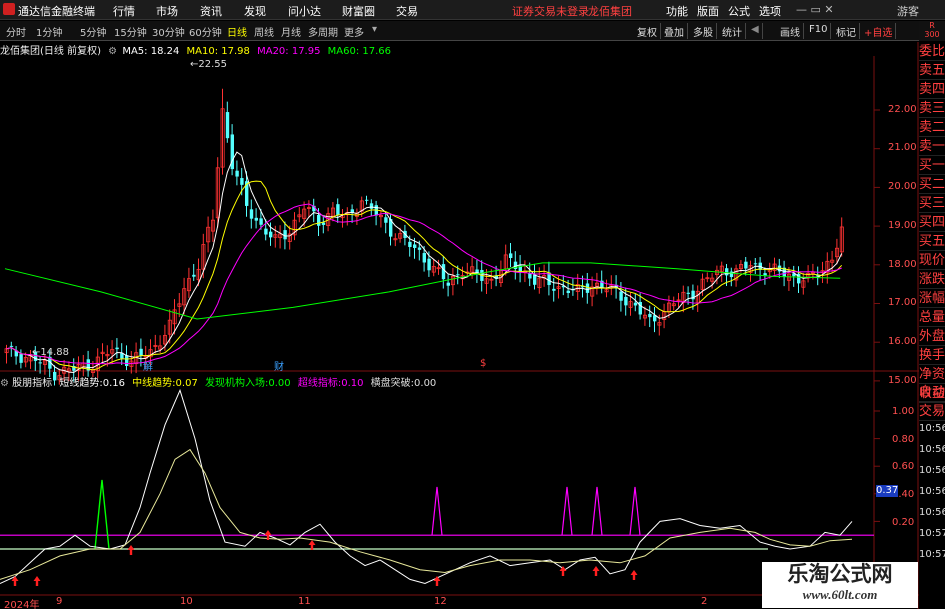 The height and width of the screenshot is (609, 945). What do you see at coordinates (279, 383) in the screenshot?
I see `institution-value: 0.00` at bounding box center [279, 383].